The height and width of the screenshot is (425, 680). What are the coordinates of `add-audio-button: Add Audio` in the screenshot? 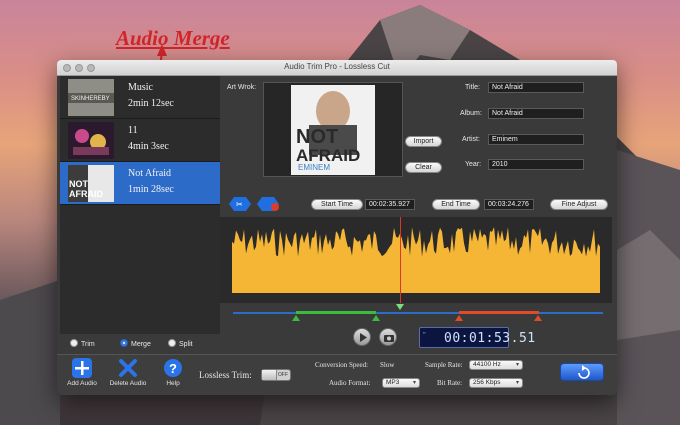 It's located at (82, 372).